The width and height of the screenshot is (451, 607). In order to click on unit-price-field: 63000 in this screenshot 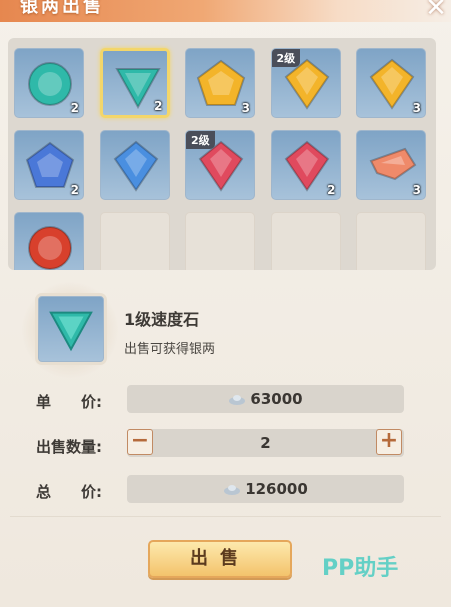, I will do `click(265, 399)`.